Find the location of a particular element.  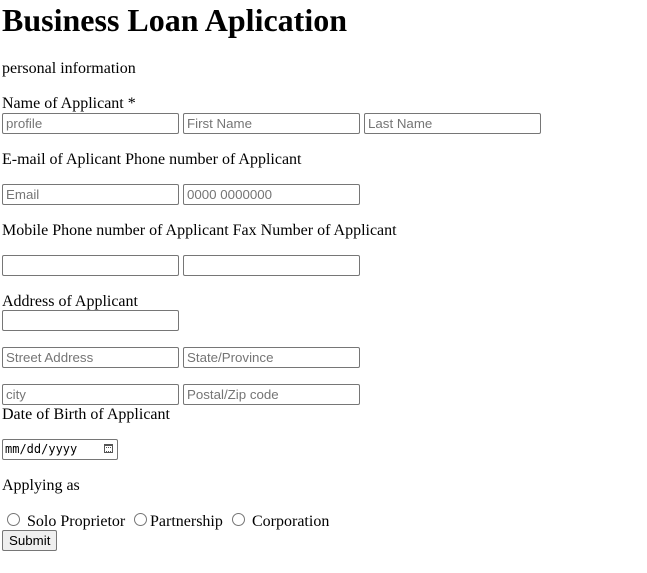

section-label: personal information is located at coordinates (69, 68).